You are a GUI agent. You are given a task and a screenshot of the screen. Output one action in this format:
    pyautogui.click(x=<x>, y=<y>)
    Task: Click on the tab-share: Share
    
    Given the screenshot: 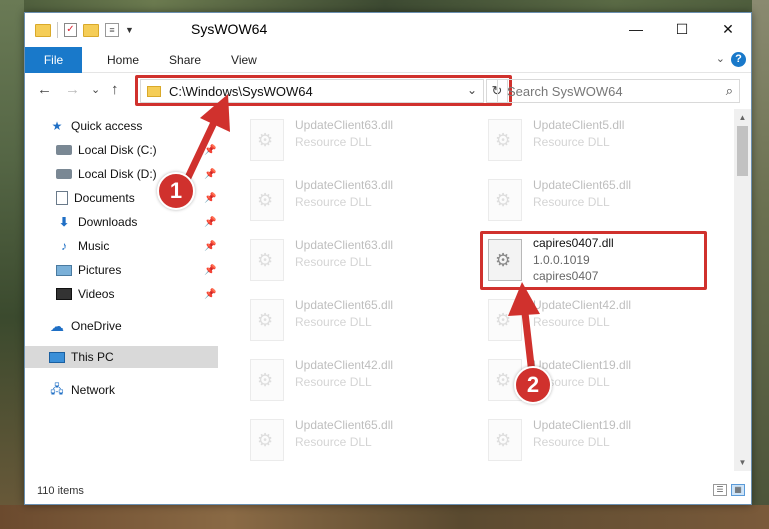 What is the action you would take?
    pyautogui.click(x=170, y=60)
    